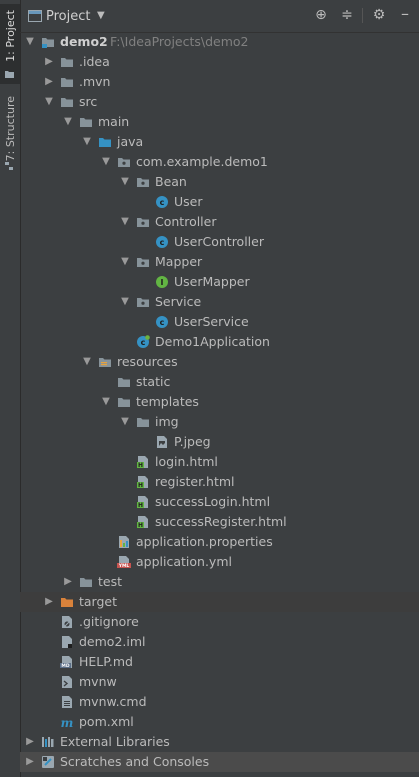  I want to click on tab-structure: 7: Structure, so click(10, 136).